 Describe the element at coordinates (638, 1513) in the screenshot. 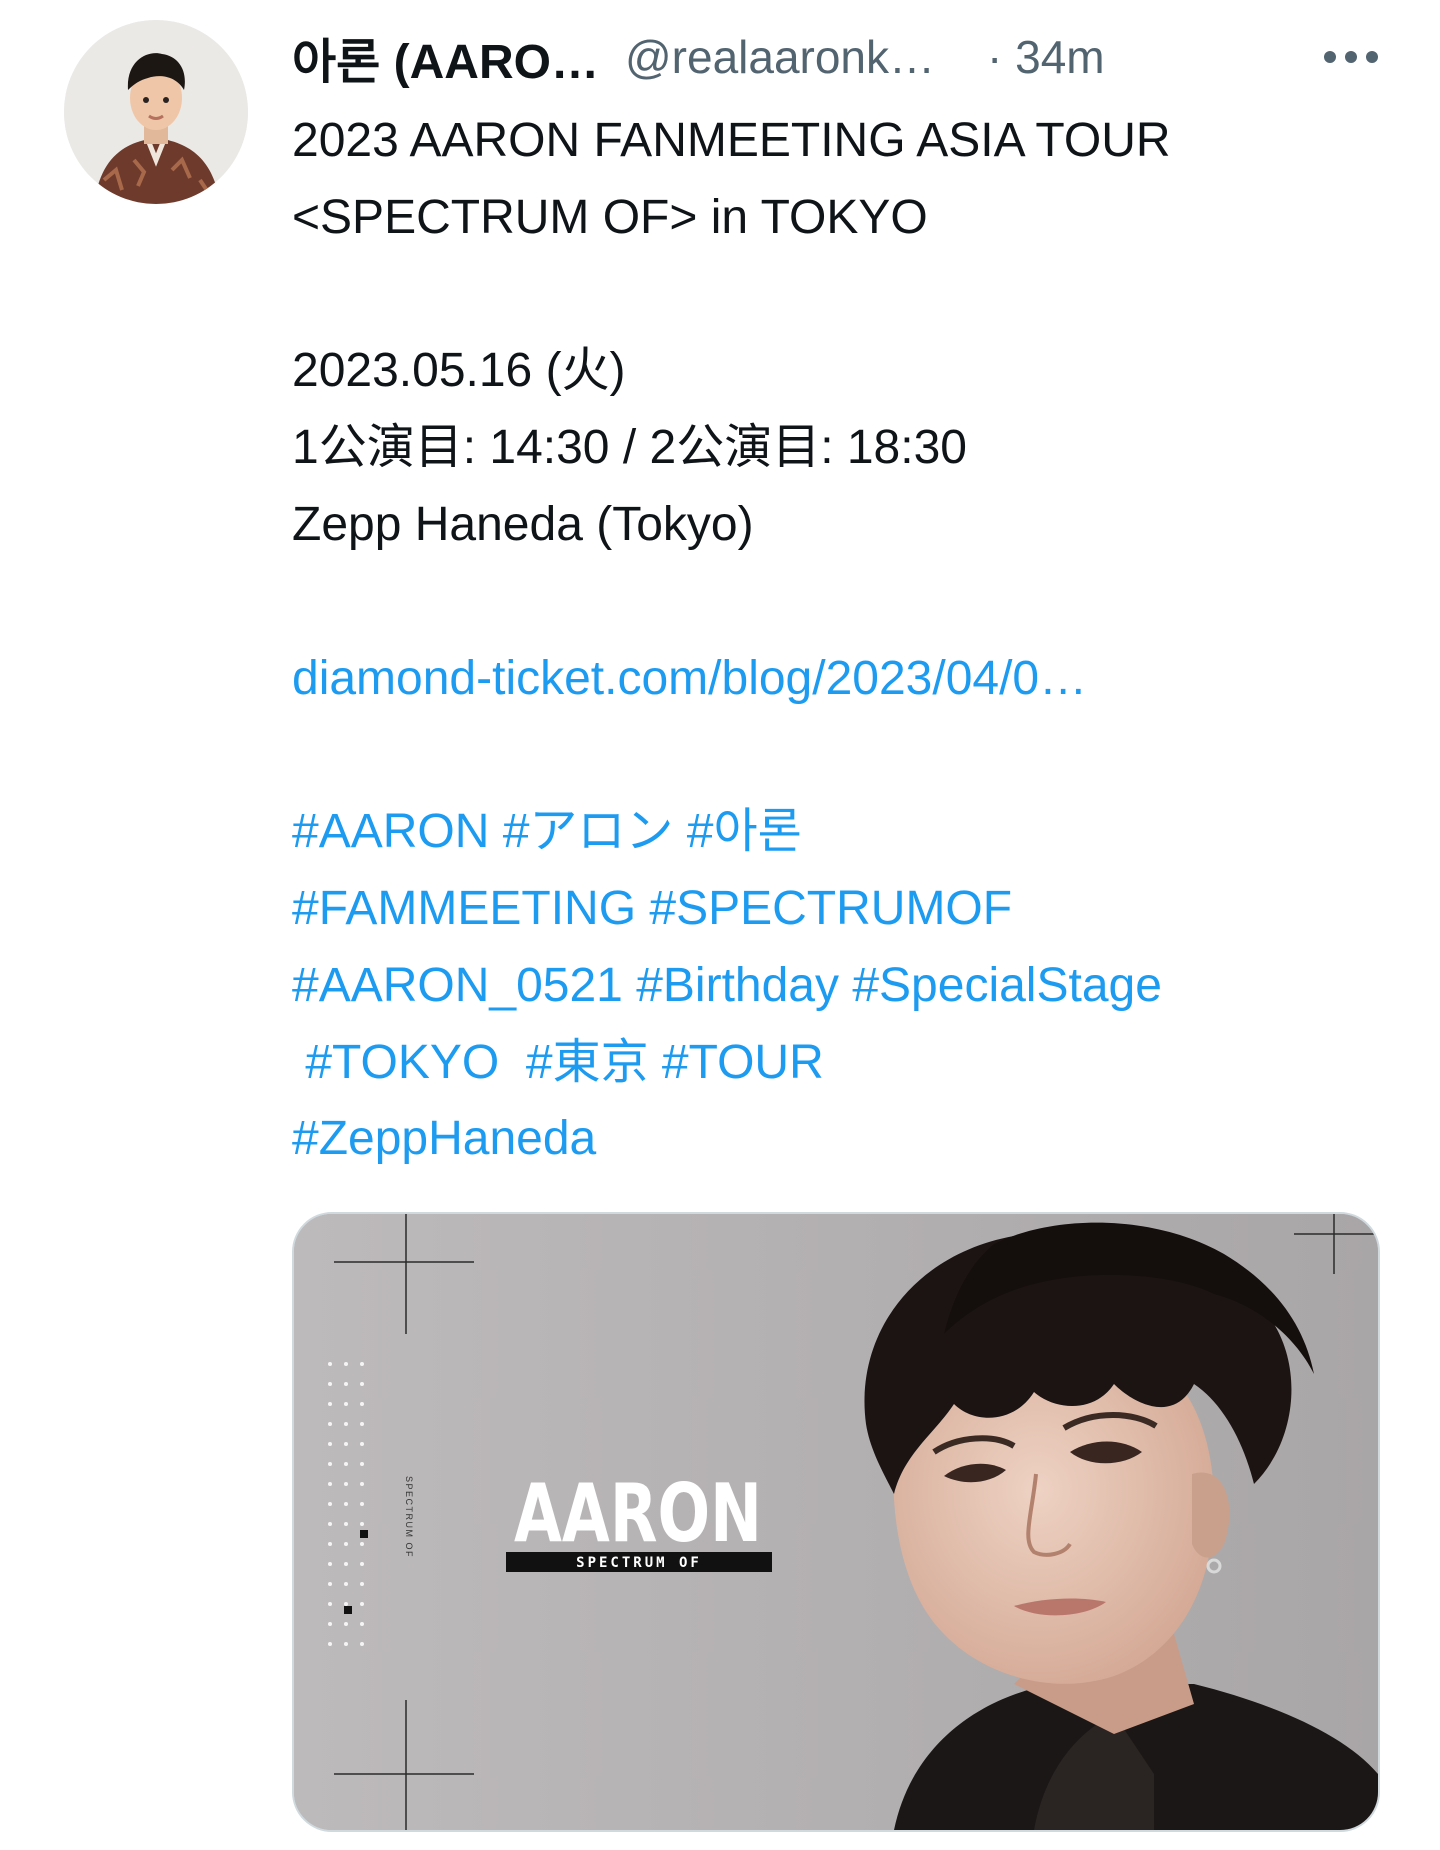

I see `poster-title: AARON` at that location.